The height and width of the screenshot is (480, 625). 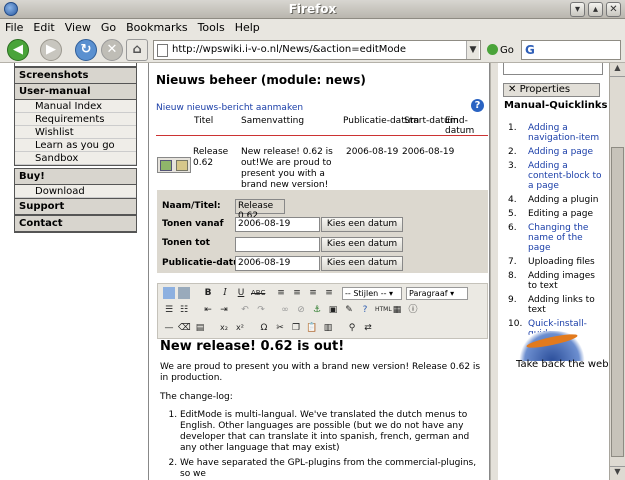 I want to click on table-icon: ▤, so click(x=200, y=328).